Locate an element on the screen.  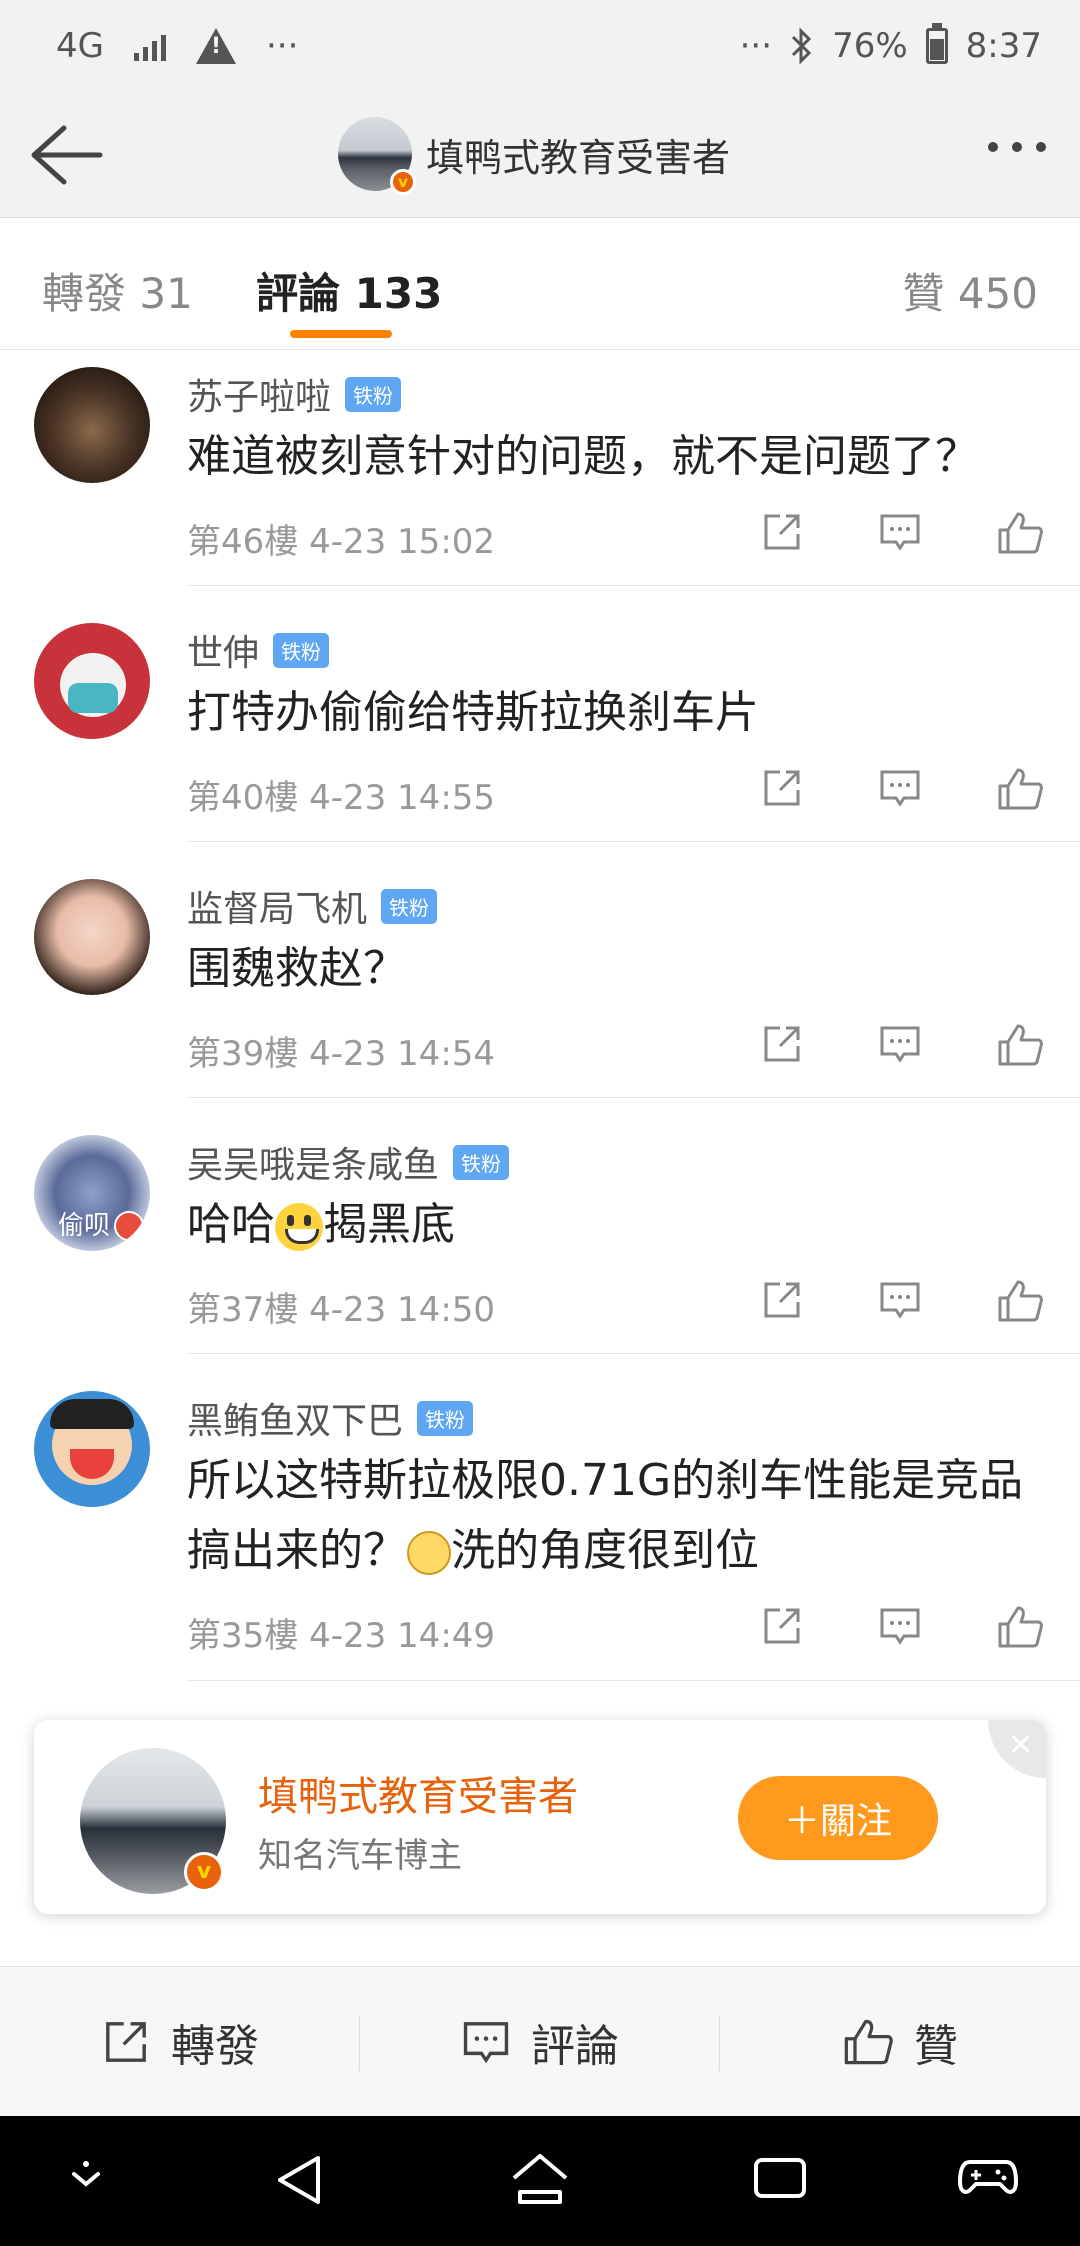
comment-header: 吴吴哦是条咸鱼 铁粉 is located at coordinates (348, 1162).